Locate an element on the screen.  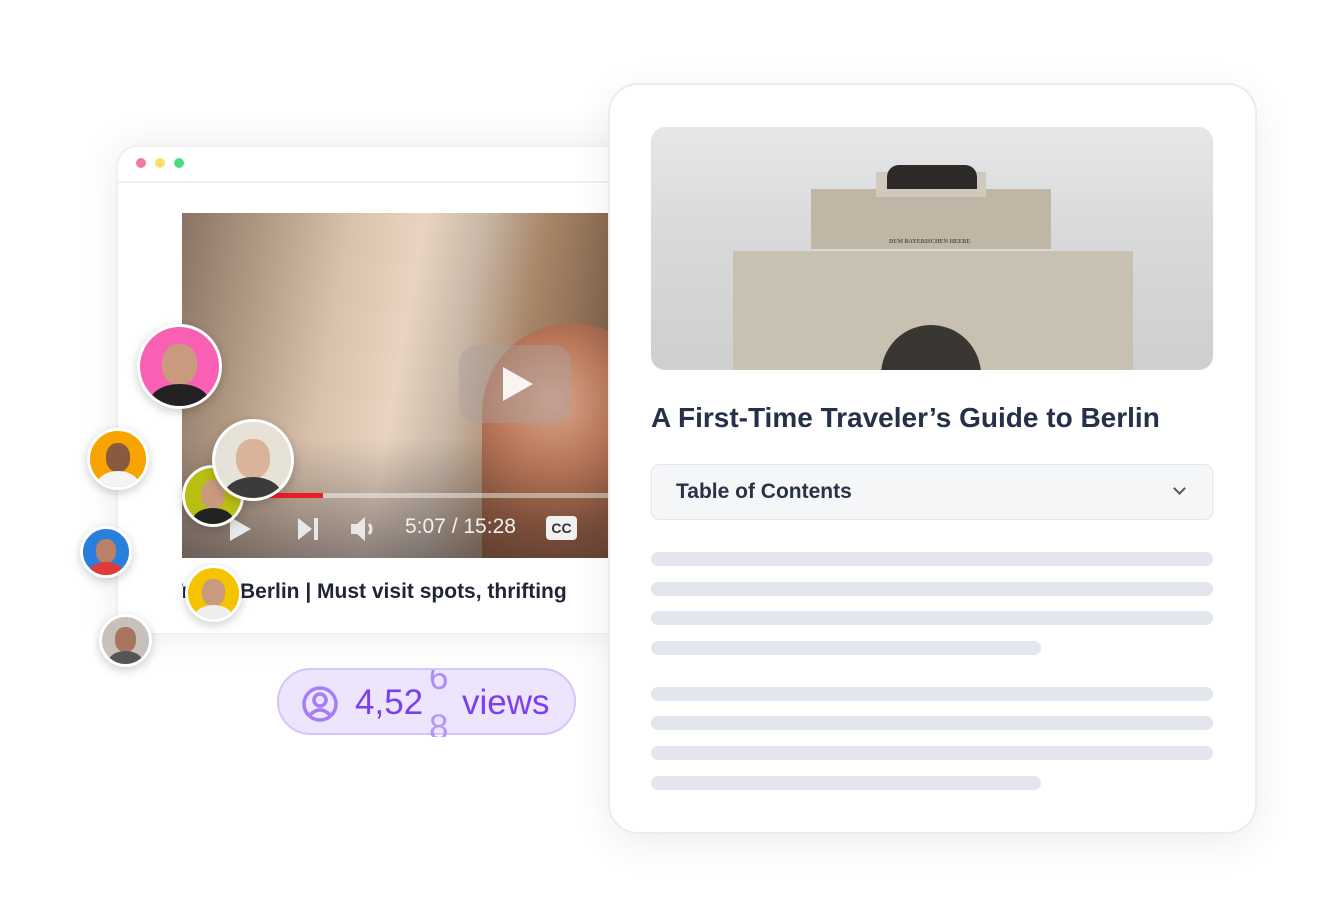
video-time: 5:07 / 15:28 is located at coordinates (460, 526).